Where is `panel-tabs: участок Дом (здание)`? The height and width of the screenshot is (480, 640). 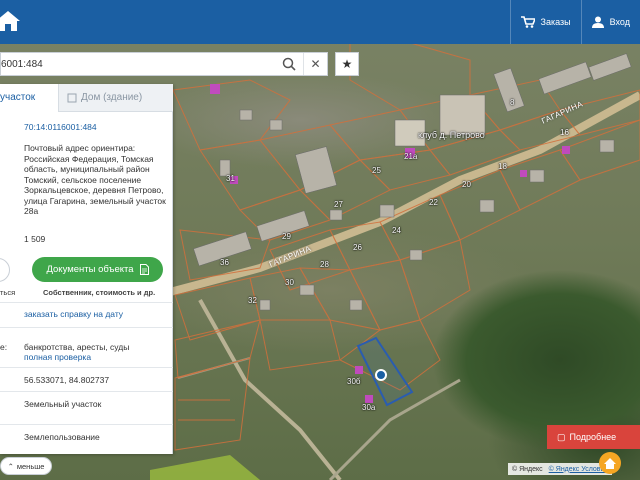
panel-tabs: участок Дом (здание) is located at coordinates (86, 98).